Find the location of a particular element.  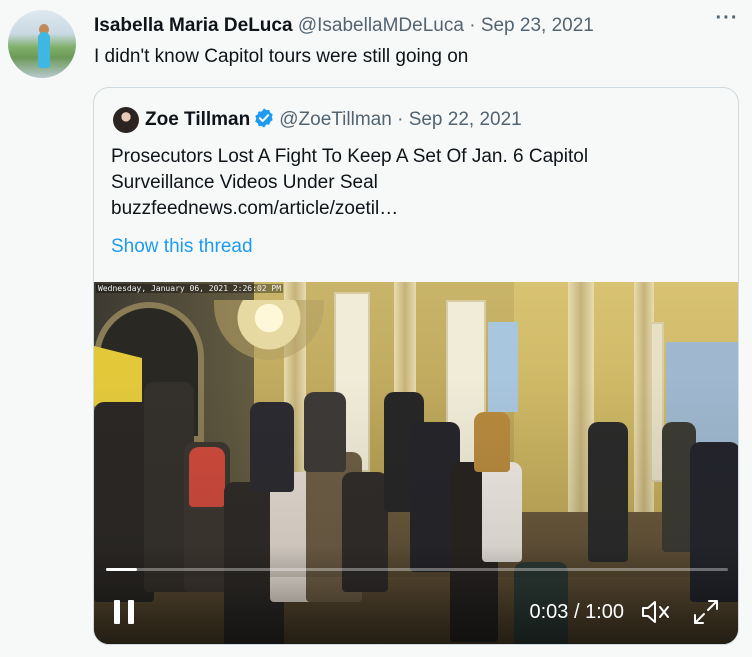

quoted-text-line: Surveillance Videos Under Seal is located at coordinates (244, 182).